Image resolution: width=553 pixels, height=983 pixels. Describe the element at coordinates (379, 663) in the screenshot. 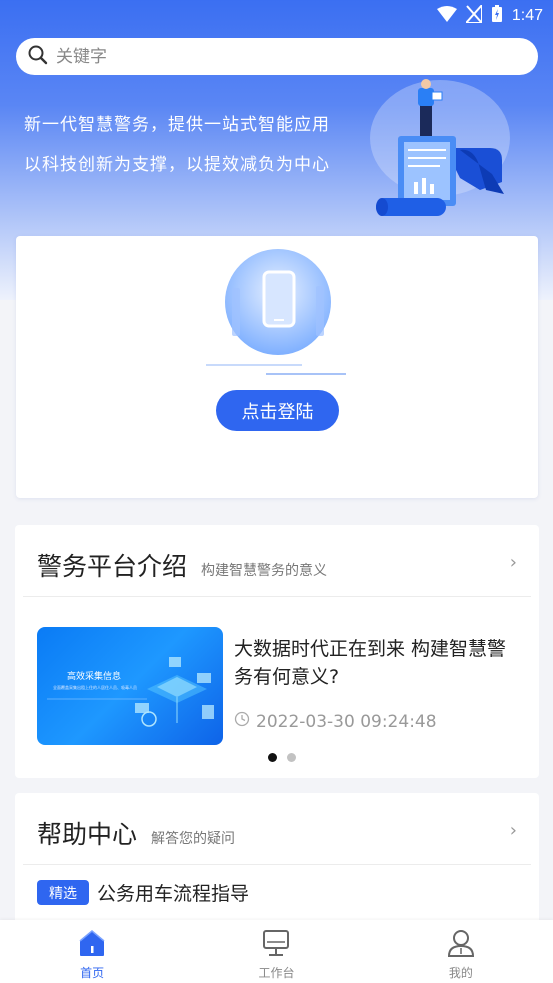

I see `news-title: 大数据时代正在到来 构建智慧警务有何意义?` at that location.